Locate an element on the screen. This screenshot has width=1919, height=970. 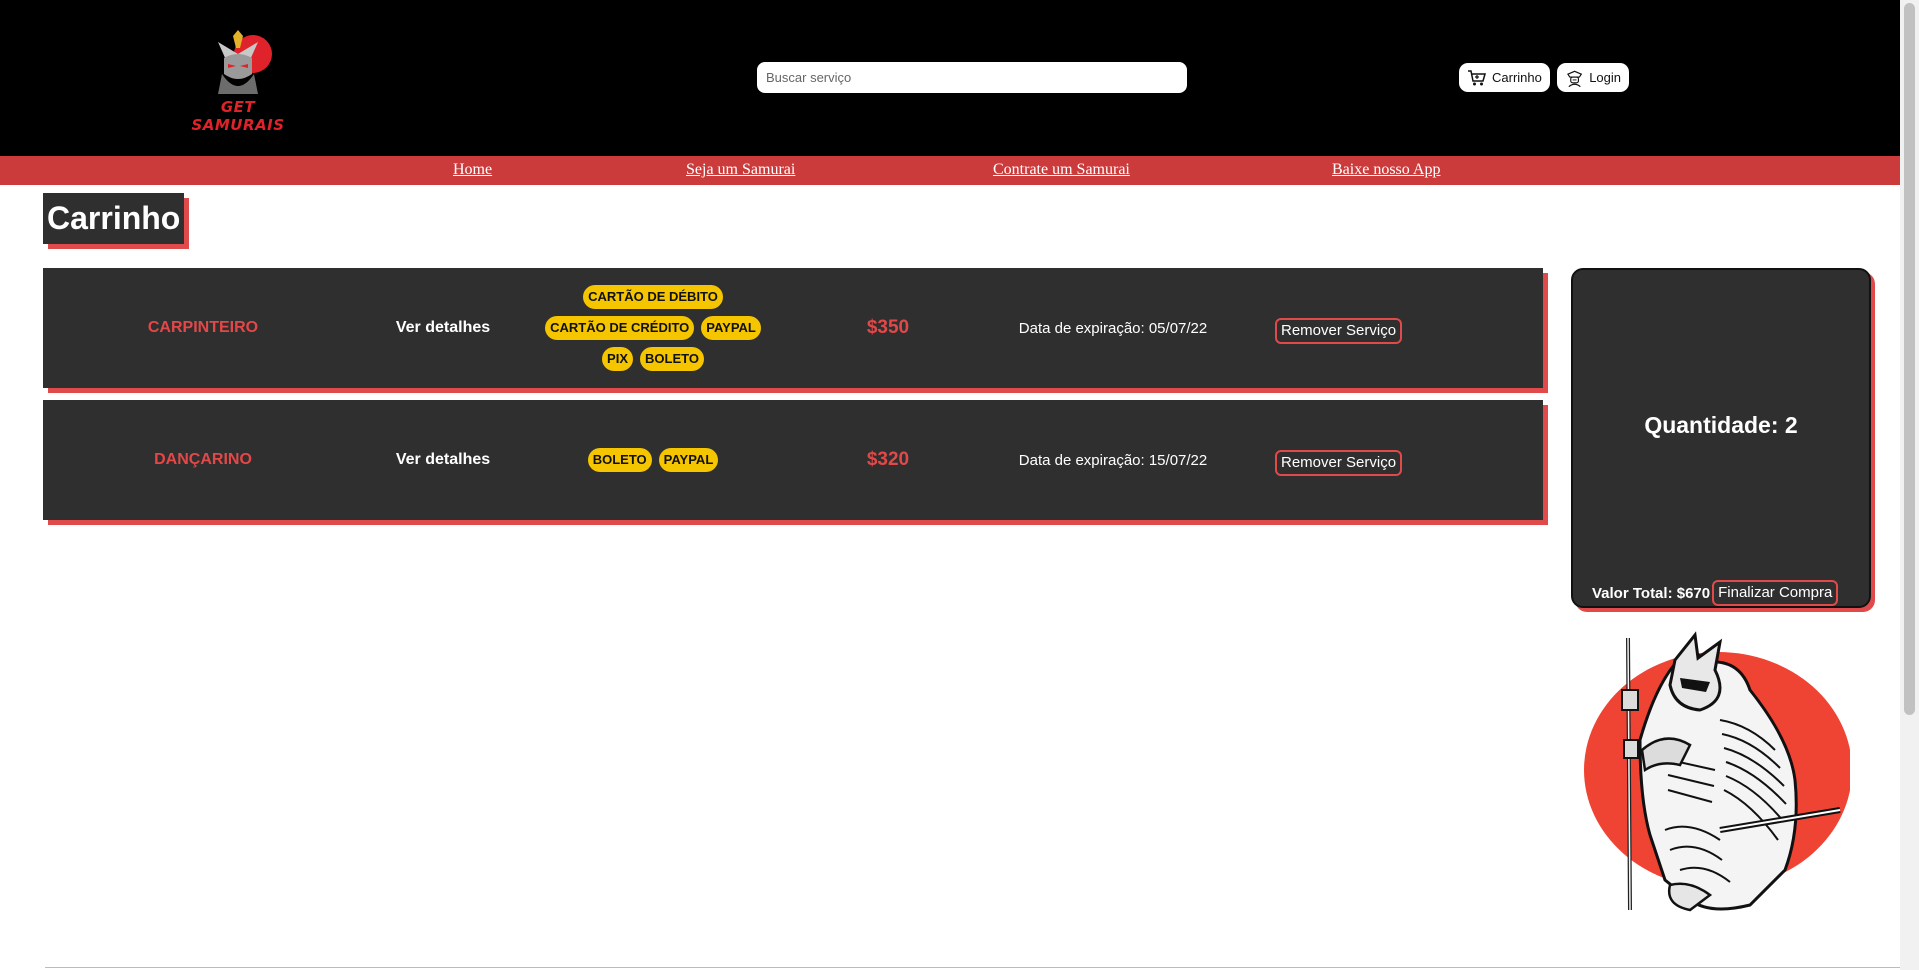
payment-badge: CARTÃO DE DÉBITO is located at coordinates (653, 297).